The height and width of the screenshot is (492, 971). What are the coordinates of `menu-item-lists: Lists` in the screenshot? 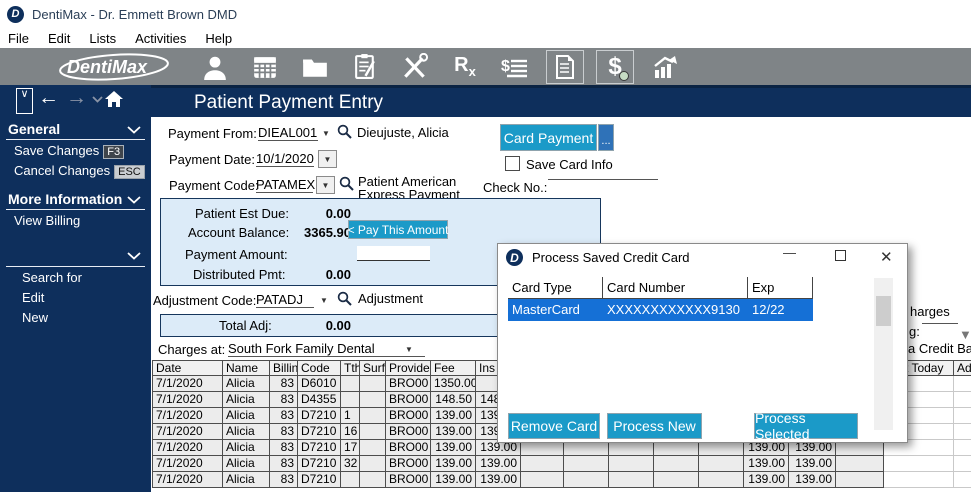 It's located at (102, 38).